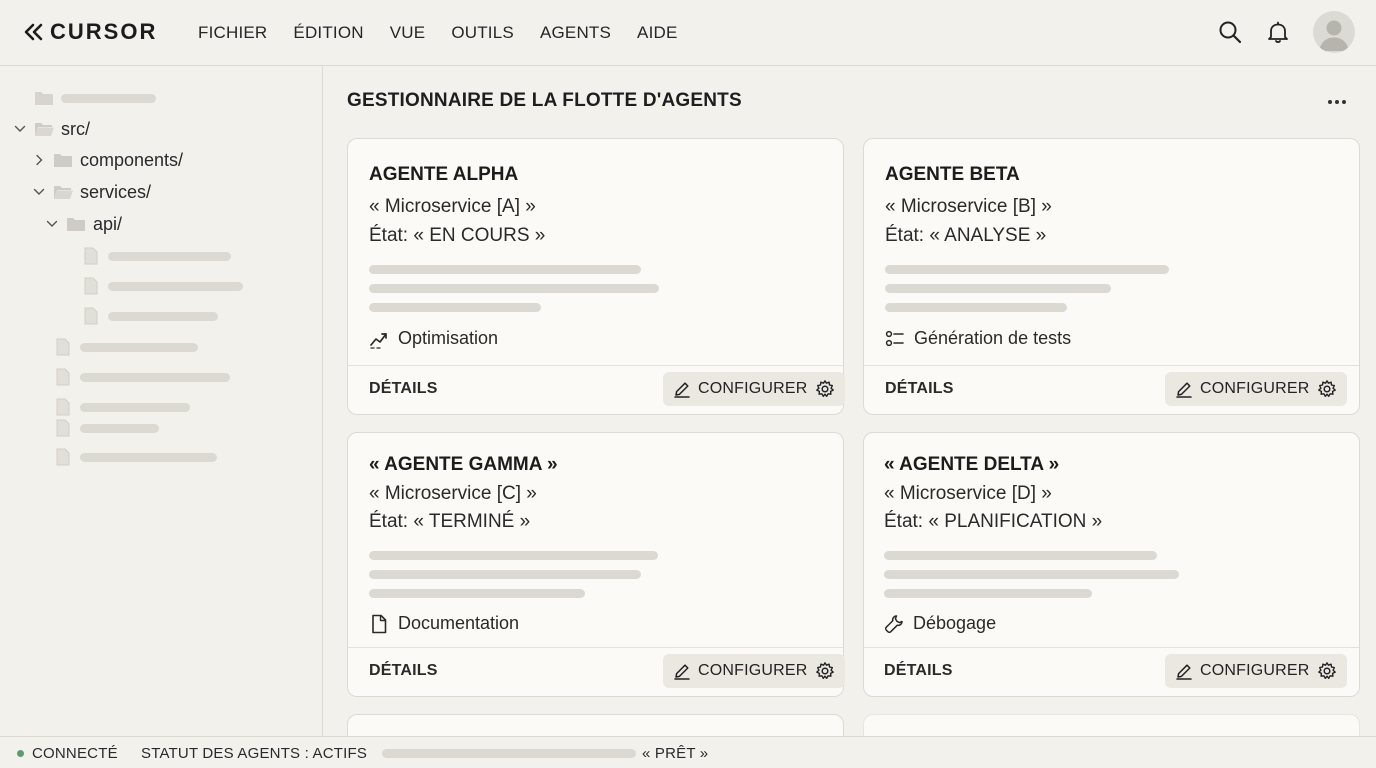 The image size is (1376, 768). Describe the element at coordinates (968, 206) in the screenshot. I see `agent-service: « Microservice [B] »` at that location.